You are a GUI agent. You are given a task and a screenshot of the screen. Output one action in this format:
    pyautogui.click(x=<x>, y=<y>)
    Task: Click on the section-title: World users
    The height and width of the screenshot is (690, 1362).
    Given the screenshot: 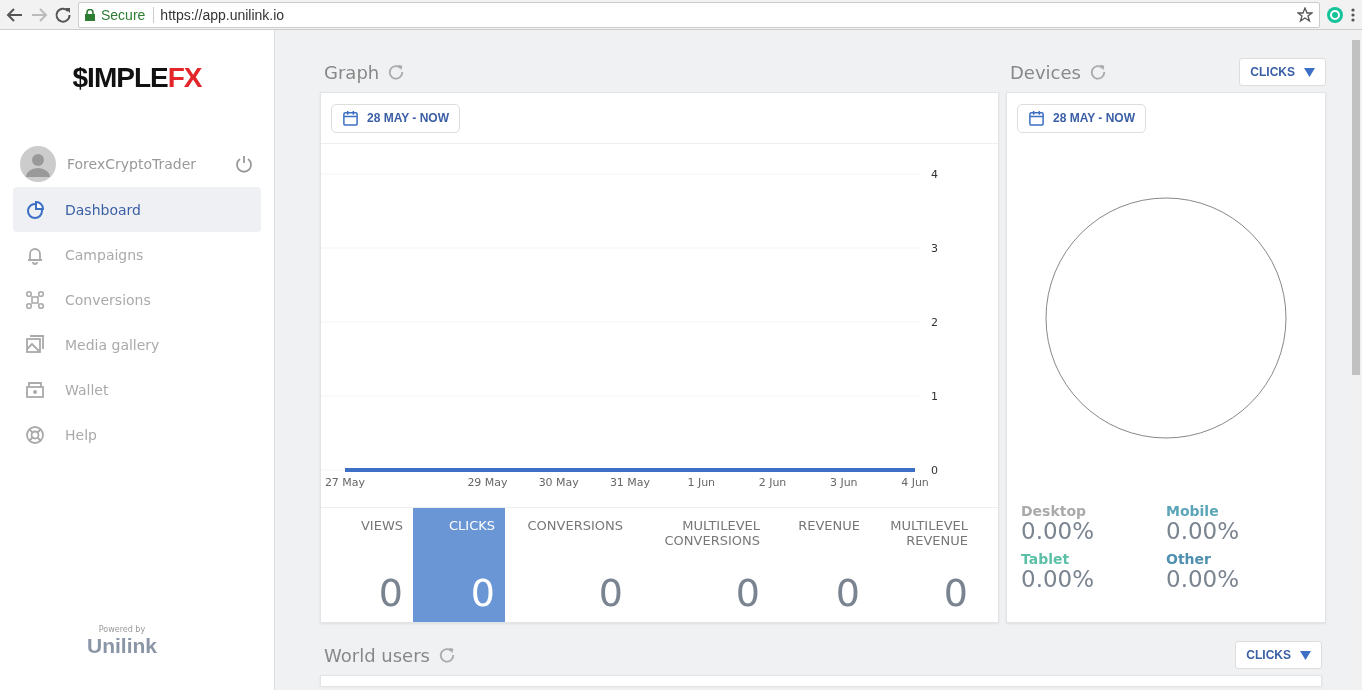 What is the action you would take?
    pyautogui.click(x=377, y=655)
    